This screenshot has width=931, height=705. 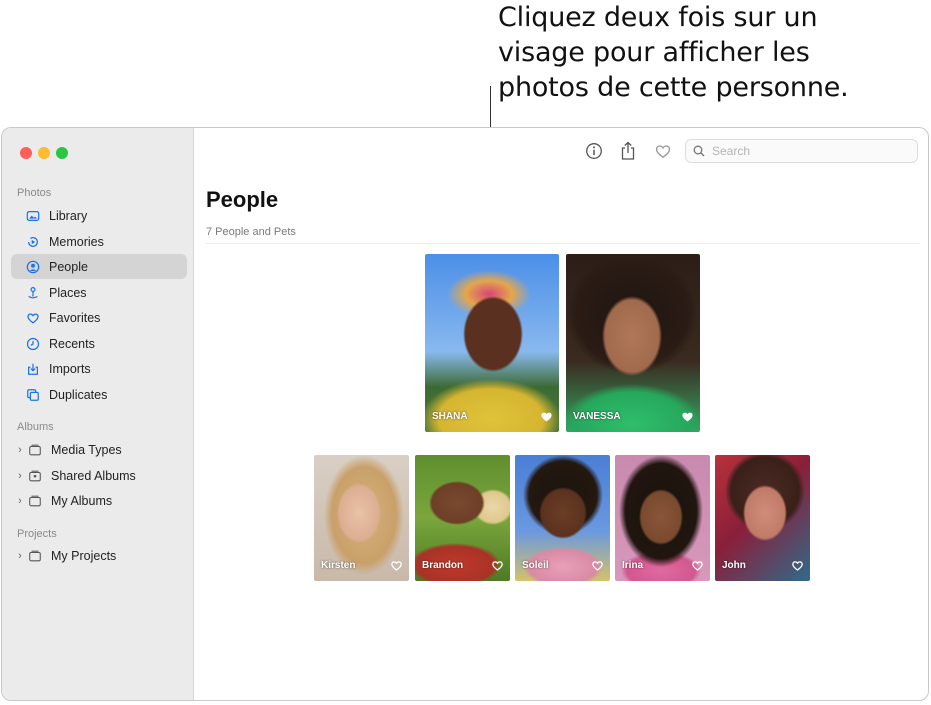 I want to click on zoom-window-button, so click(x=62, y=153).